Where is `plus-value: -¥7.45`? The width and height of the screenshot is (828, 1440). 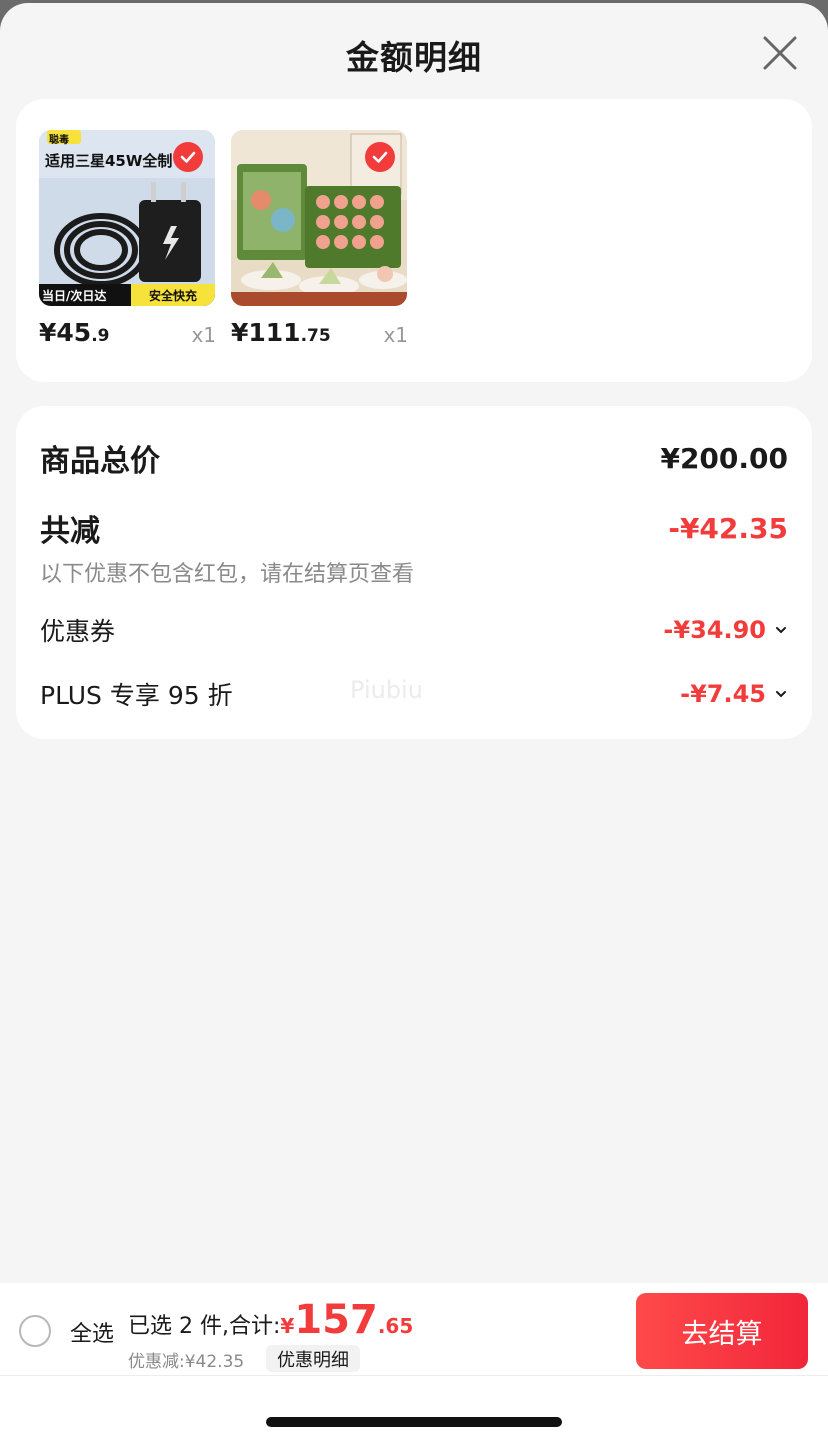 plus-value: -¥7.45 is located at coordinates (723, 694).